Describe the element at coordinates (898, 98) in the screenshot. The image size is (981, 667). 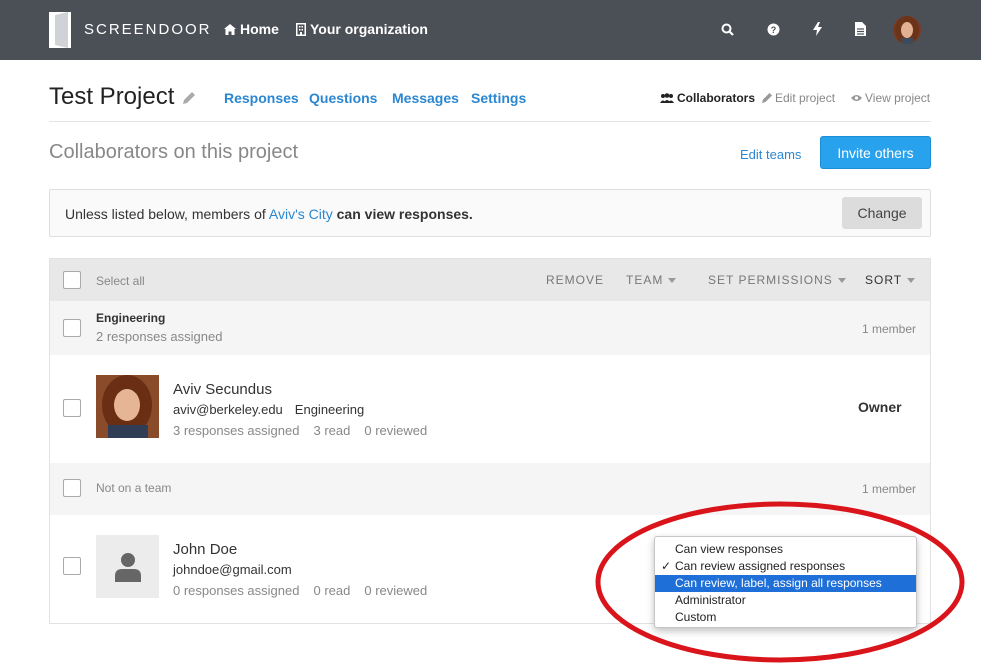
I see `view-project-label: View project` at that location.